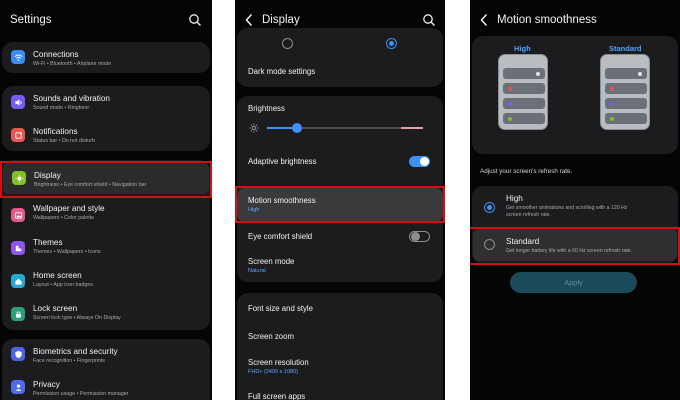  Describe the element at coordinates (61, 108) in the screenshot. I see `settings-item-sub: Sound mode • Ringtone` at that location.